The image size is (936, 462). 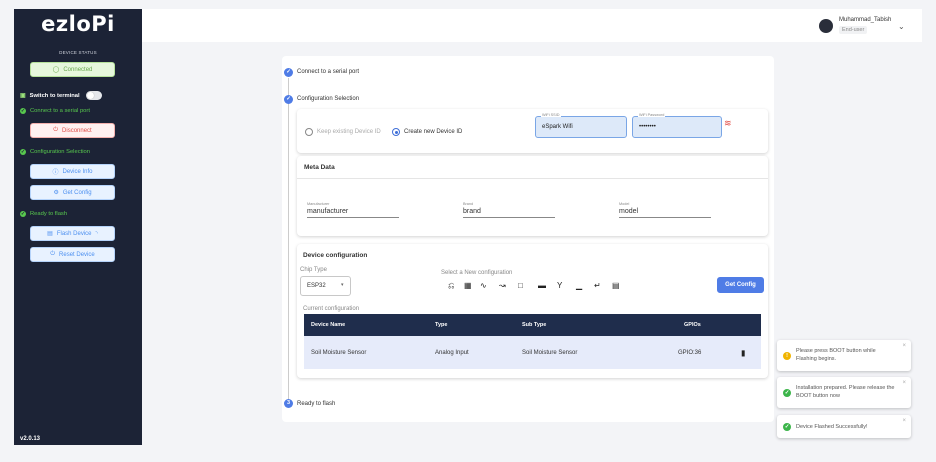 I want to click on wifi-ssid-input: WiFi SSID eSpark Wifi, so click(x=581, y=125).